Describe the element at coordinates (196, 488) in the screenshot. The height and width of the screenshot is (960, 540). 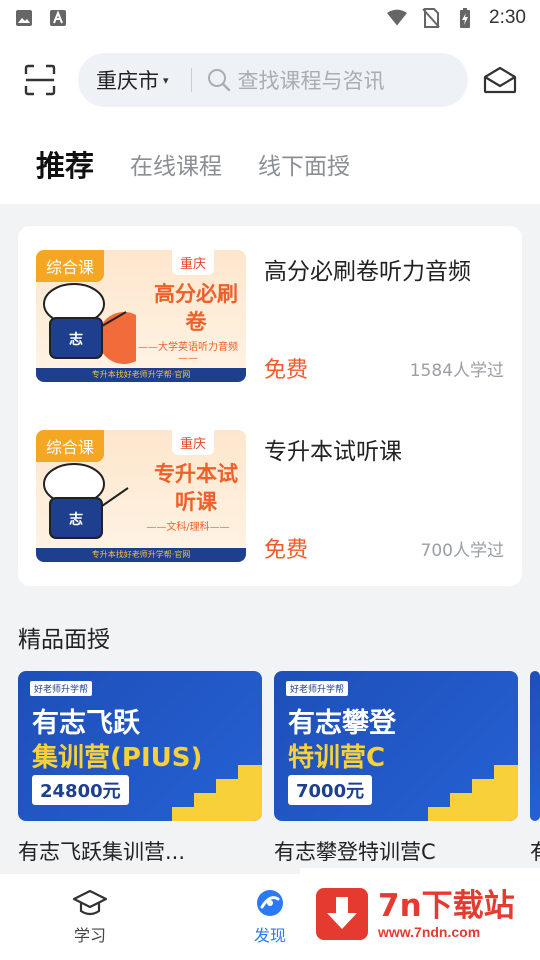
I see `thumbnail-title: 专升本试听课` at that location.